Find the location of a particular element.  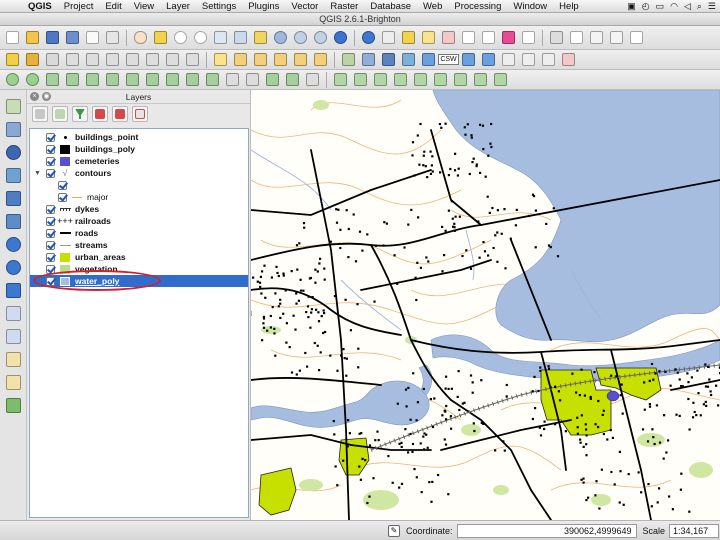

add-mssql-icon is located at coordinates (13, 198).